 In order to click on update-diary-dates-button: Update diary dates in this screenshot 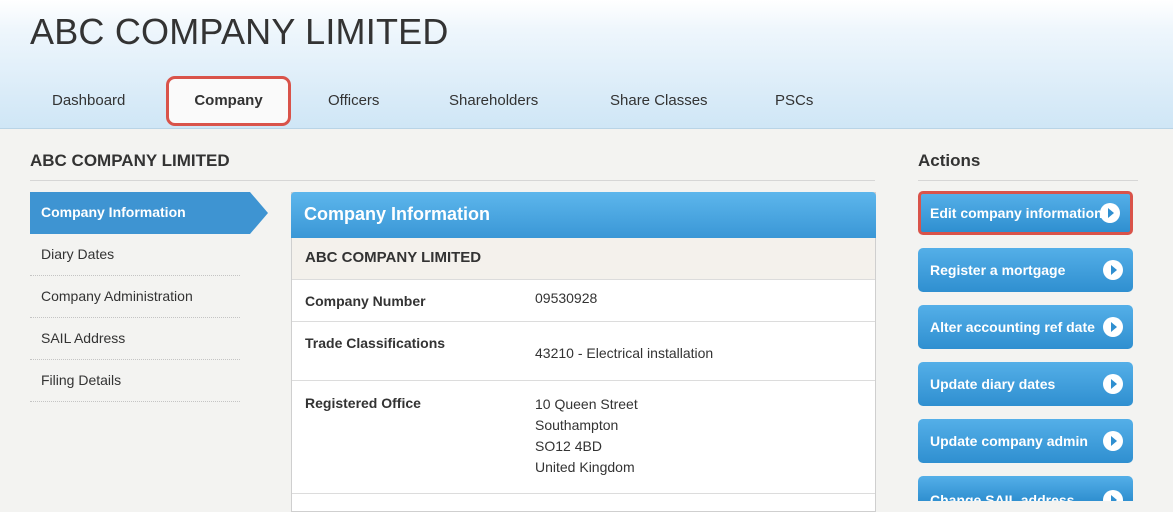, I will do `click(1025, 384)`.